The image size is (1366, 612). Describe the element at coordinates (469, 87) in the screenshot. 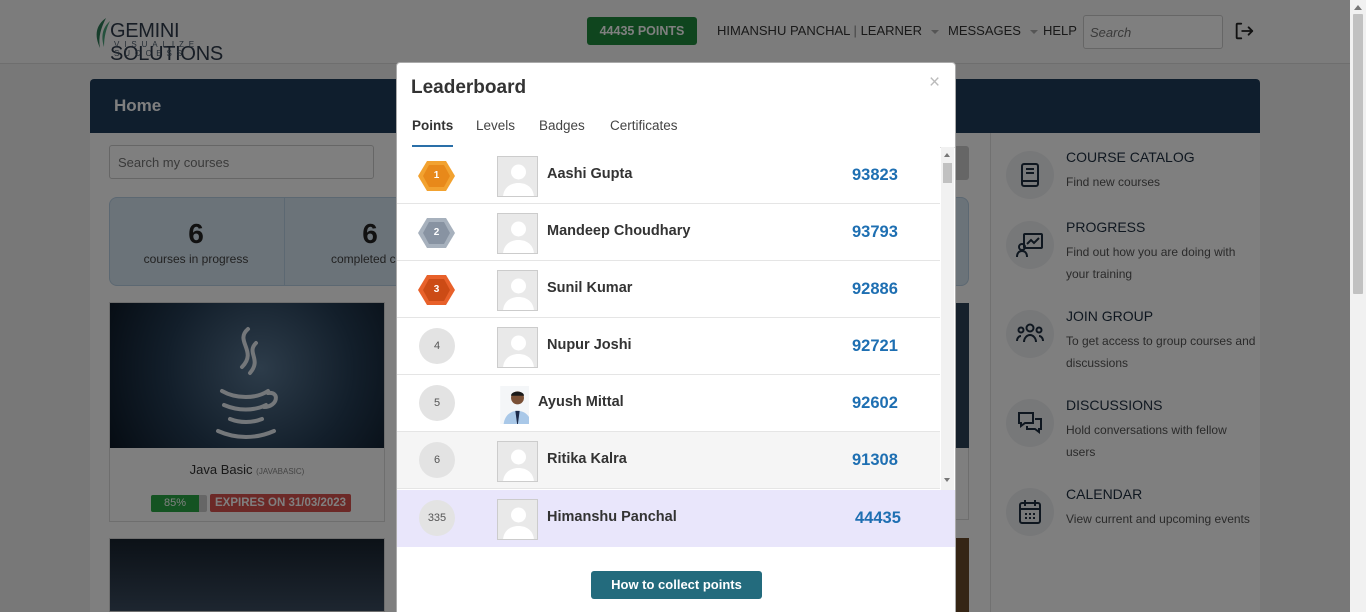

I see `modal-title: Leaderboard` at that location.